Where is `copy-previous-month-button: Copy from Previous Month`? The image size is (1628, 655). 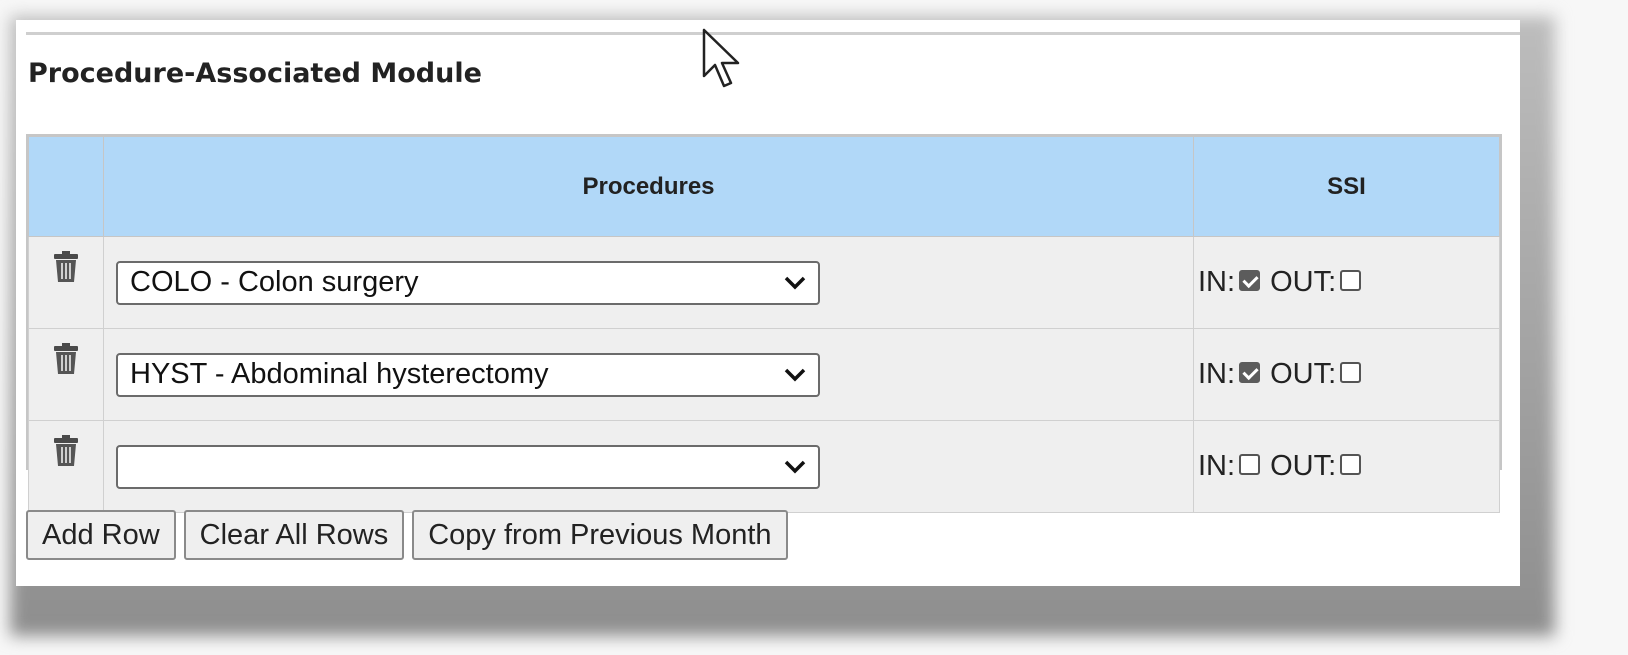
copy-previous-month-button: Copy from Previous Month is located at coordinates (600, 535).